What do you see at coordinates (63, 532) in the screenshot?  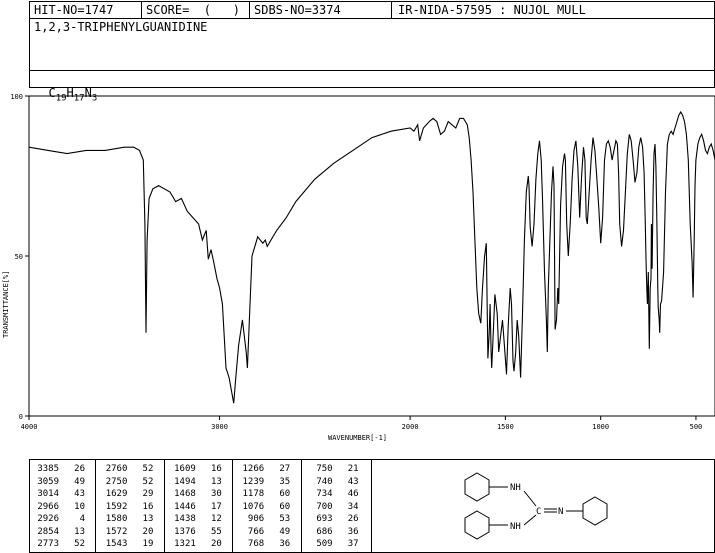 I see `peak-row: 2854 13` at bounding box center [63, 532].